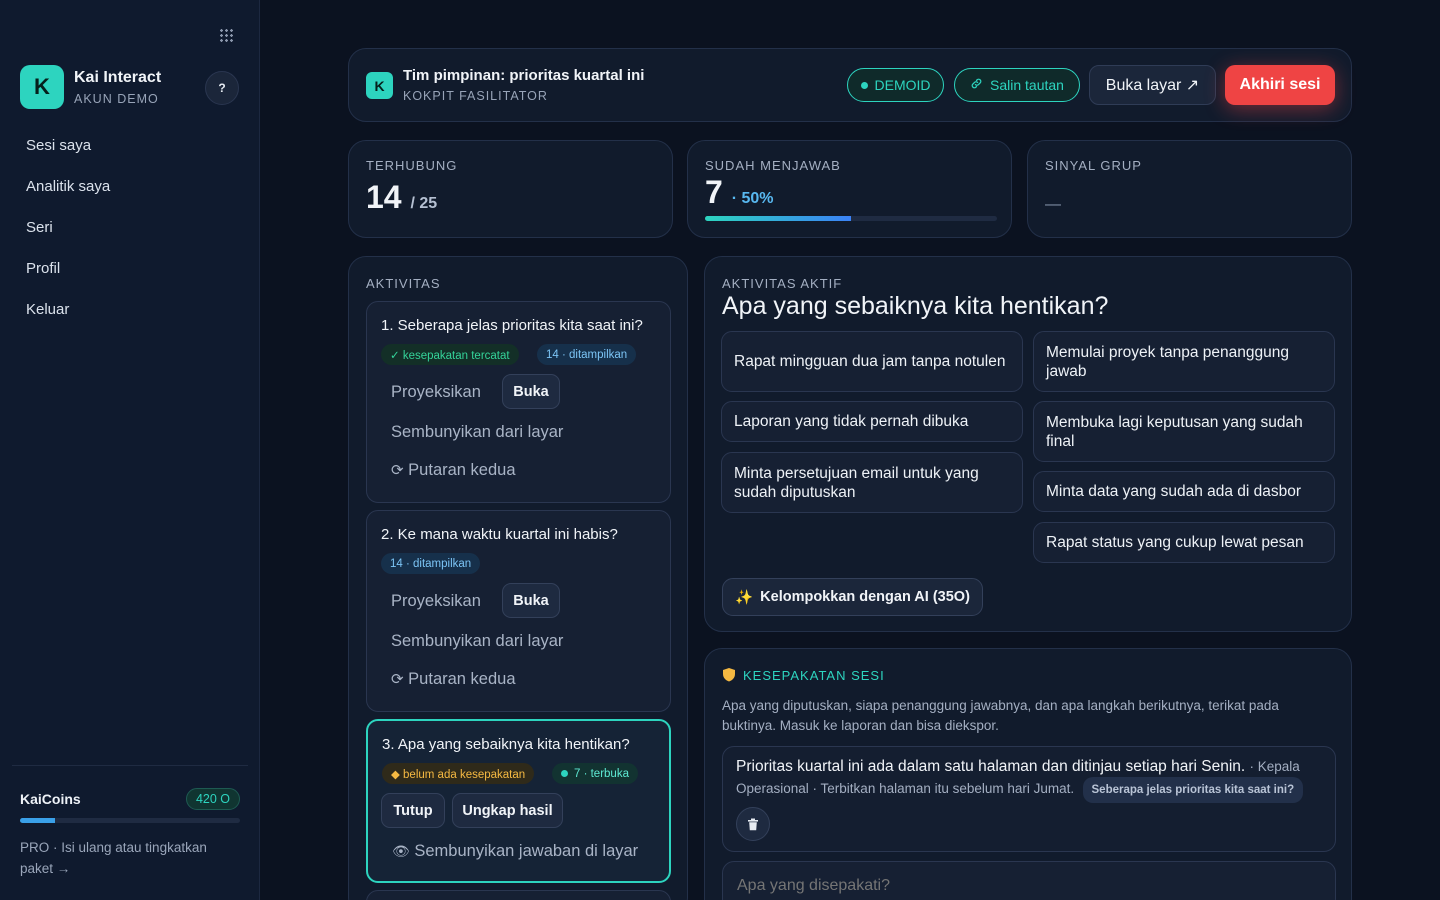  Describe the element at coordinates (510, 189) in the screenshot. I see `stat-connected: TERHUBUNG 14 / 25` at that location.